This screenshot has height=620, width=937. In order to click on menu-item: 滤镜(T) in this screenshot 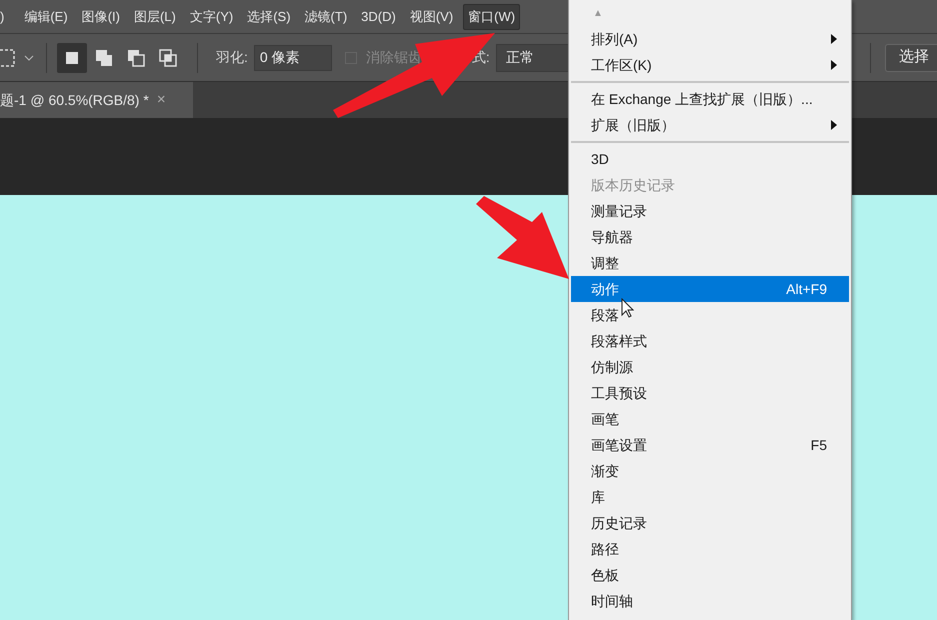, I will do `click(326, 17)`.